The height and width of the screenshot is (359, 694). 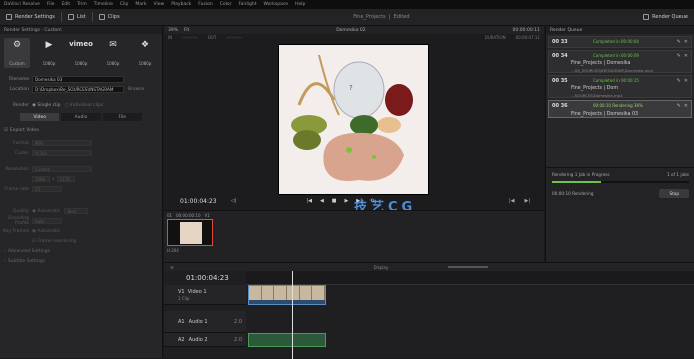 What do you see at coordinates (359, 201) in the screenshot?
I see `skip-end-icon: ▶|` at bounding box center [359, 201].